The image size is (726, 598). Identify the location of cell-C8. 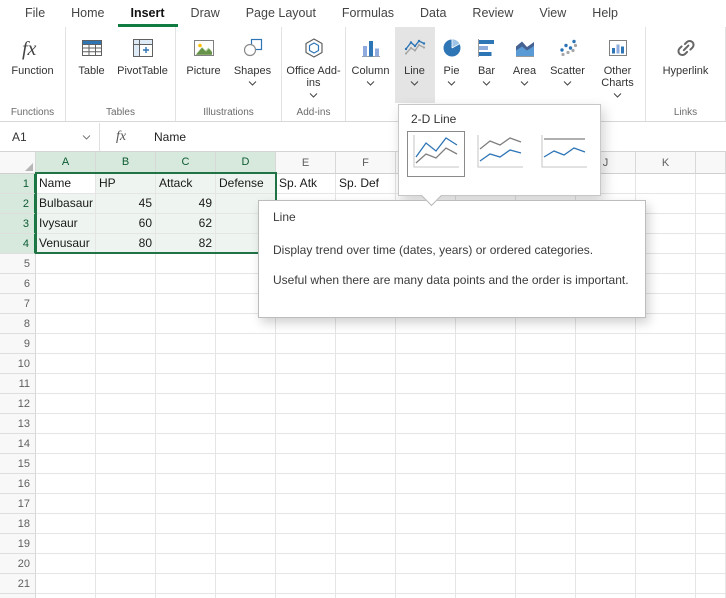
(186, 324).